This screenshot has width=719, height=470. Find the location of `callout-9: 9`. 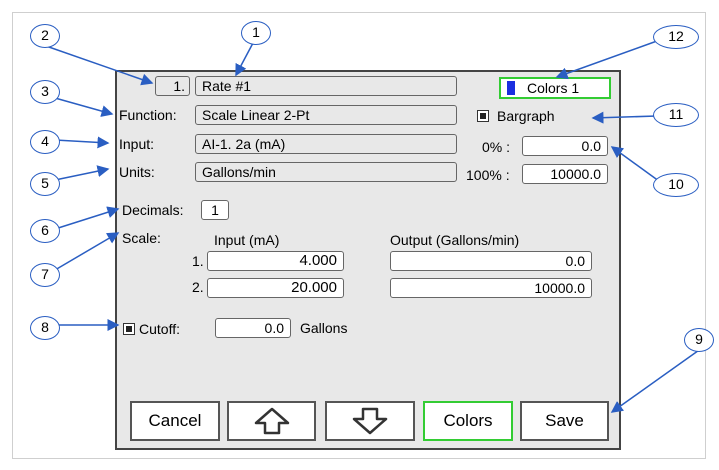

callout-9: 9 is located at coordinates (699, 340).